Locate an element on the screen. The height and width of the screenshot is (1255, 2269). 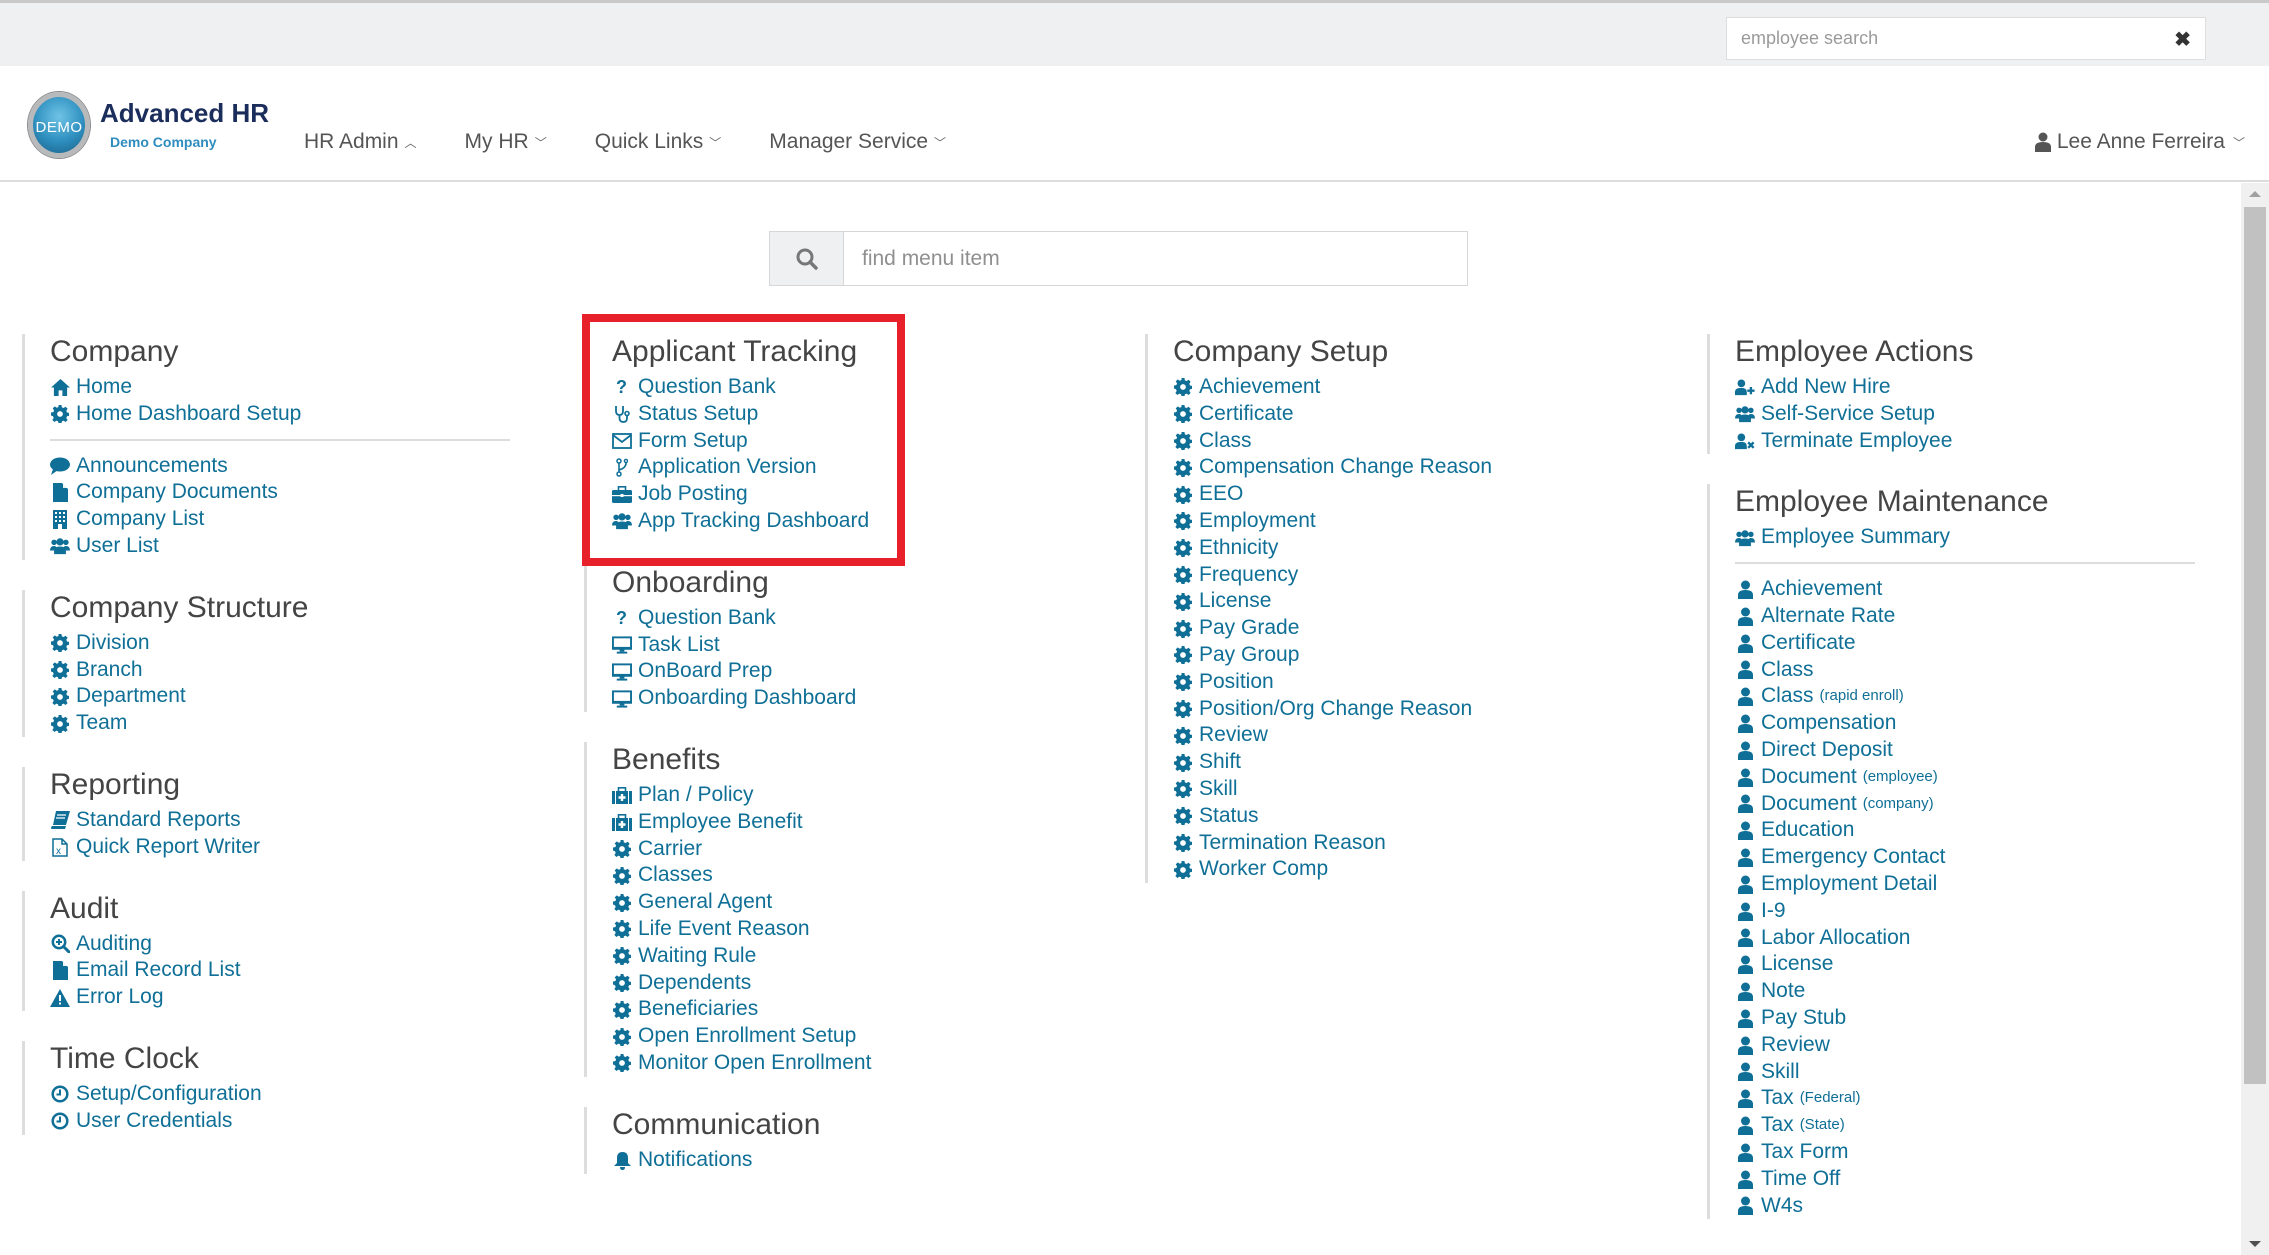
menu-item-form-setup: Form Setup is located at coordinates (868, 441).